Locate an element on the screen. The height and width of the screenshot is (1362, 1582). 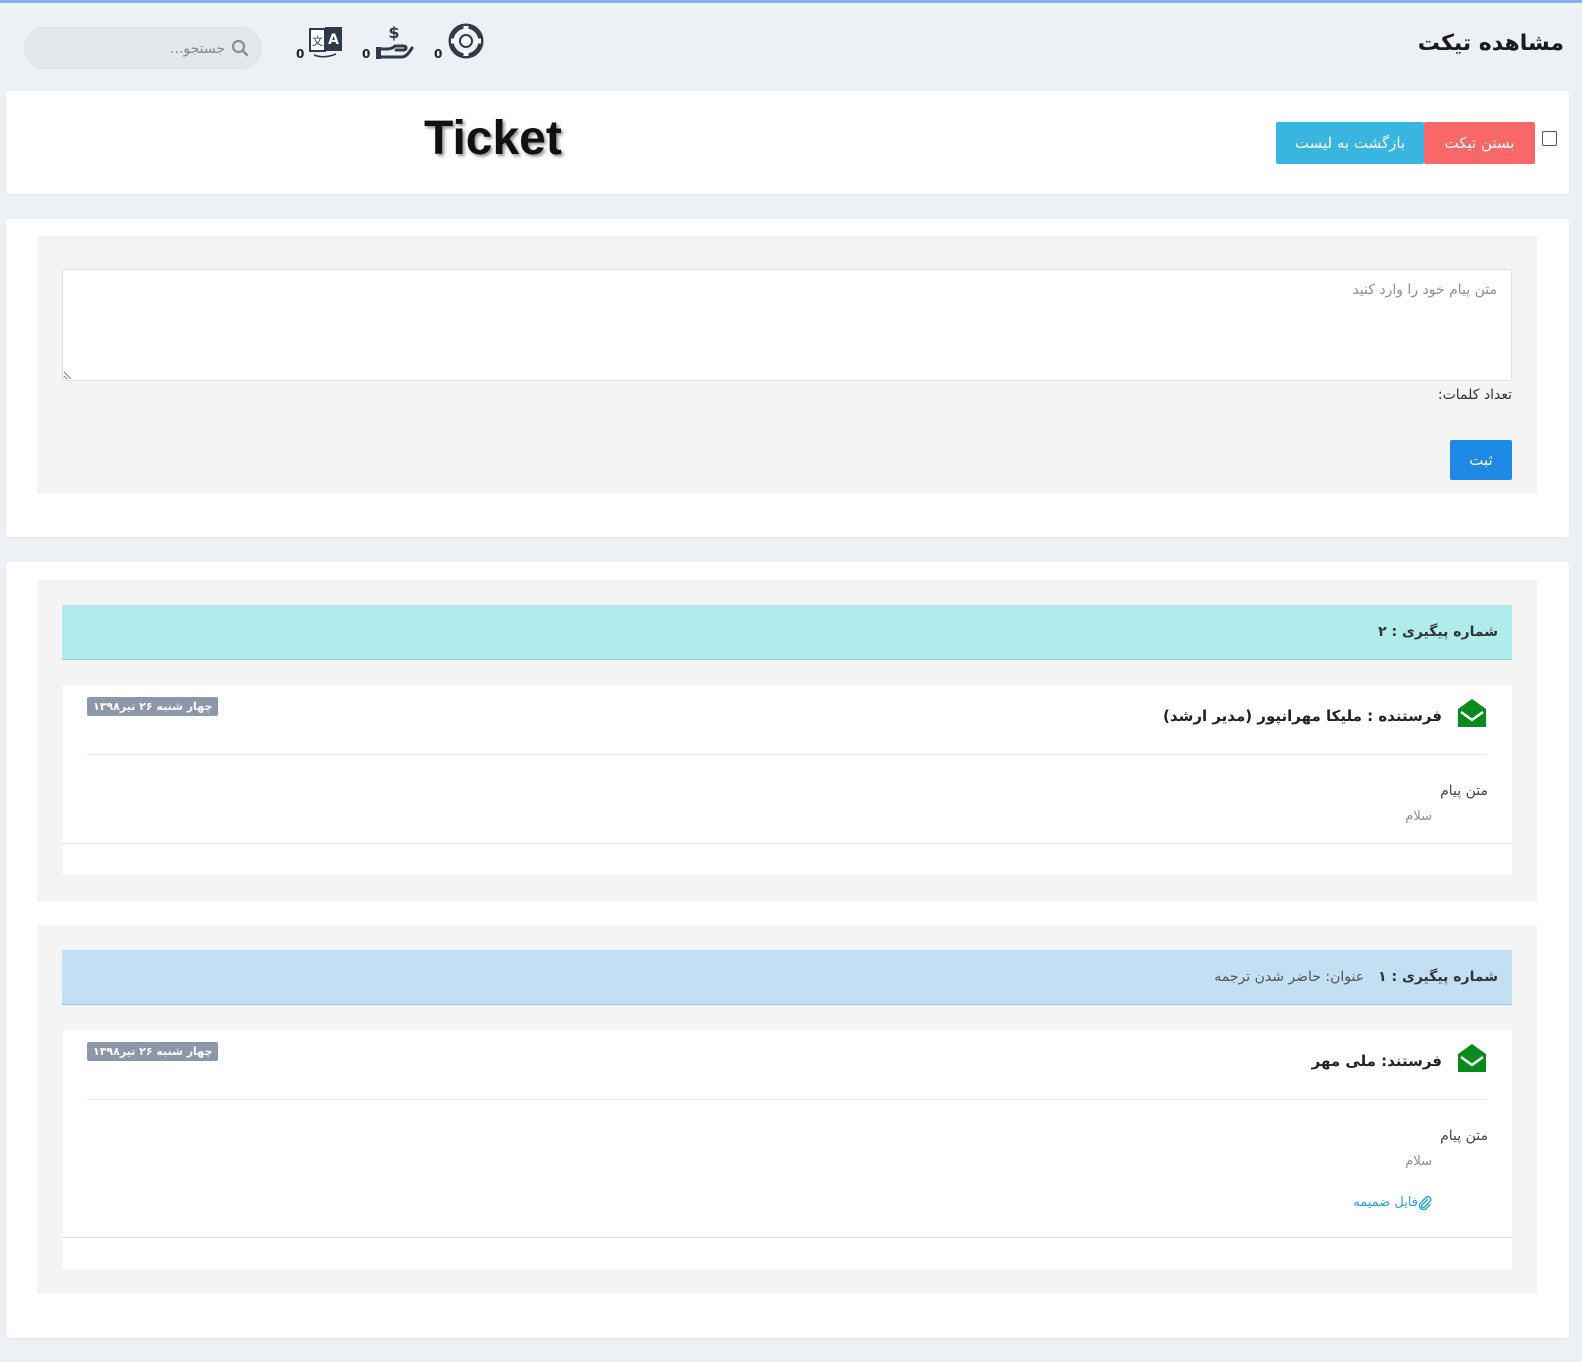
page-title: مشاهده تیکت is located at coordinates (1490, 43).